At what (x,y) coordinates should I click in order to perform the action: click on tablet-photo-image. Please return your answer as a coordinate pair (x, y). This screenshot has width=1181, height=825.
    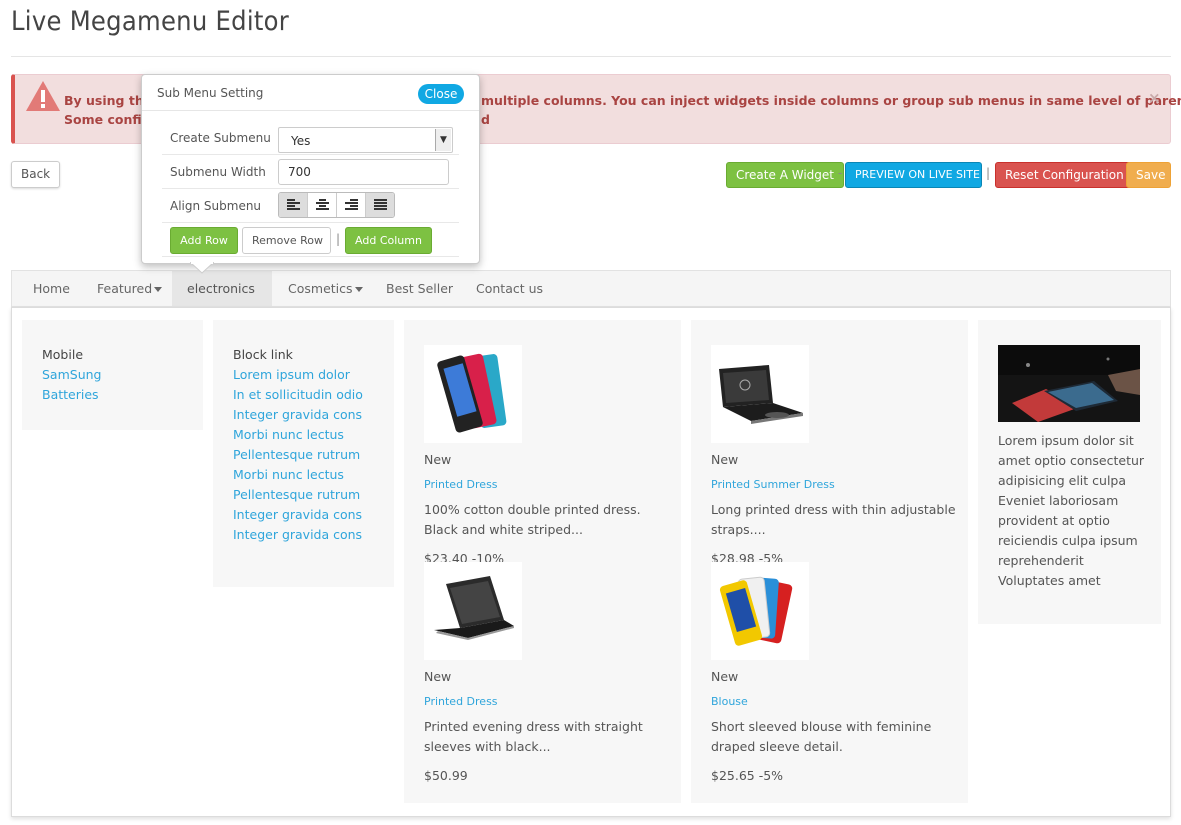
    Looking at the image, I should click on (1069, 383).